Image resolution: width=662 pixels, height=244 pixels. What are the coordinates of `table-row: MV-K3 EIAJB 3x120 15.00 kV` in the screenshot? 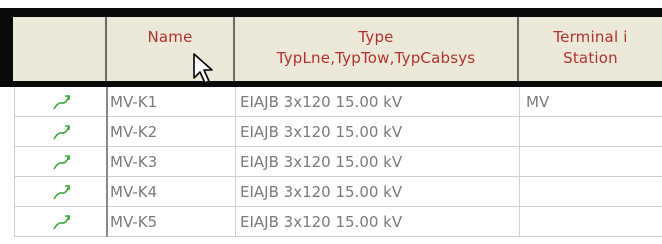 It's located at (338, 162).